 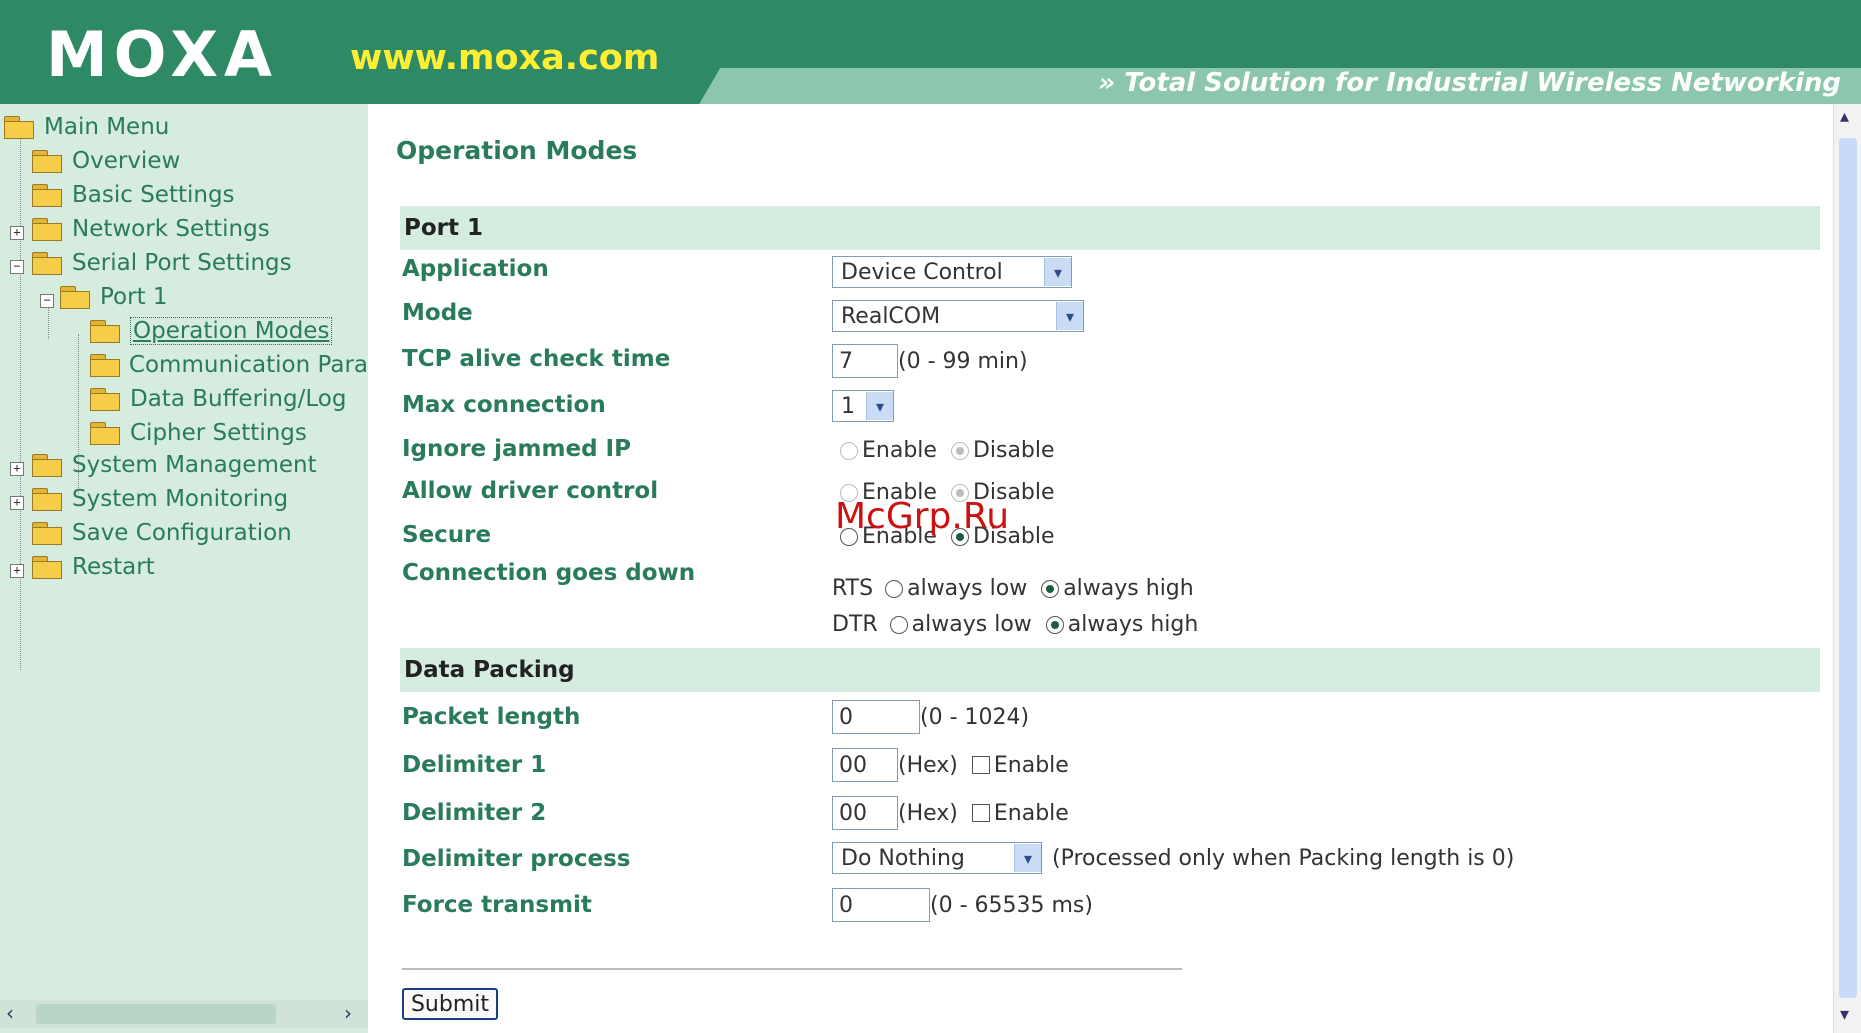 What do you see at coordinates (160, 499) in the screenshot?
I see `sidebar-item-system-monitoring: System Monitoring` at bounding box center [160, 499].